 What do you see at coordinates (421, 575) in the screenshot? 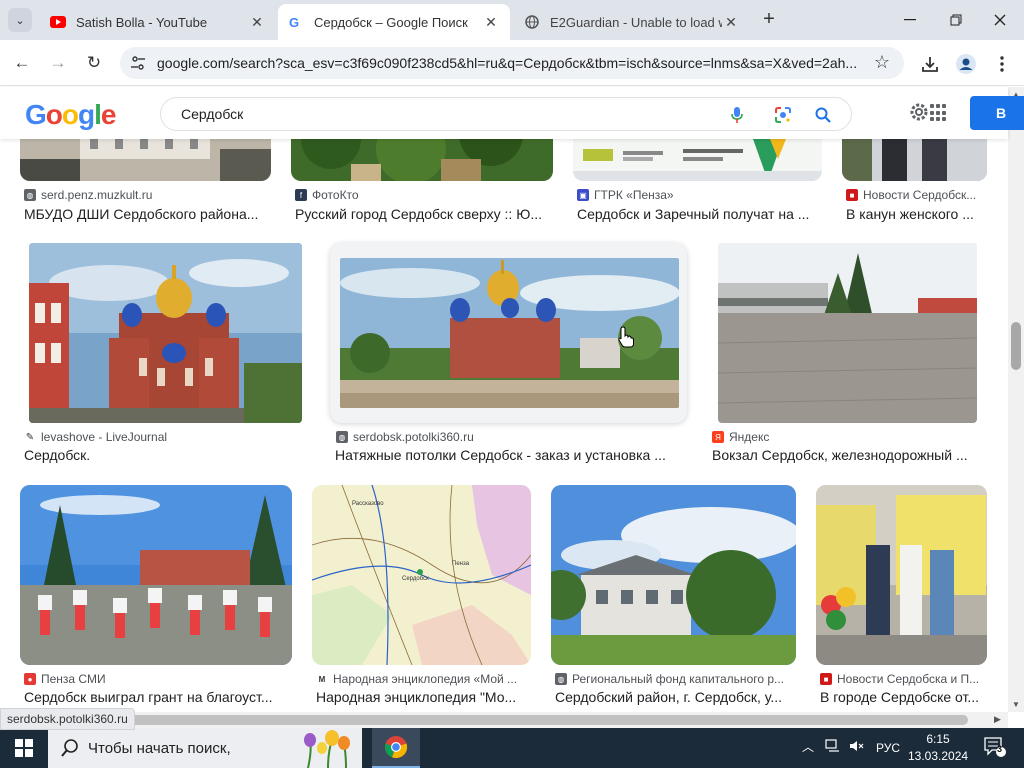
I see `result-image: Рассказово Пенза Сердобск` at bounding box center [421, 575].